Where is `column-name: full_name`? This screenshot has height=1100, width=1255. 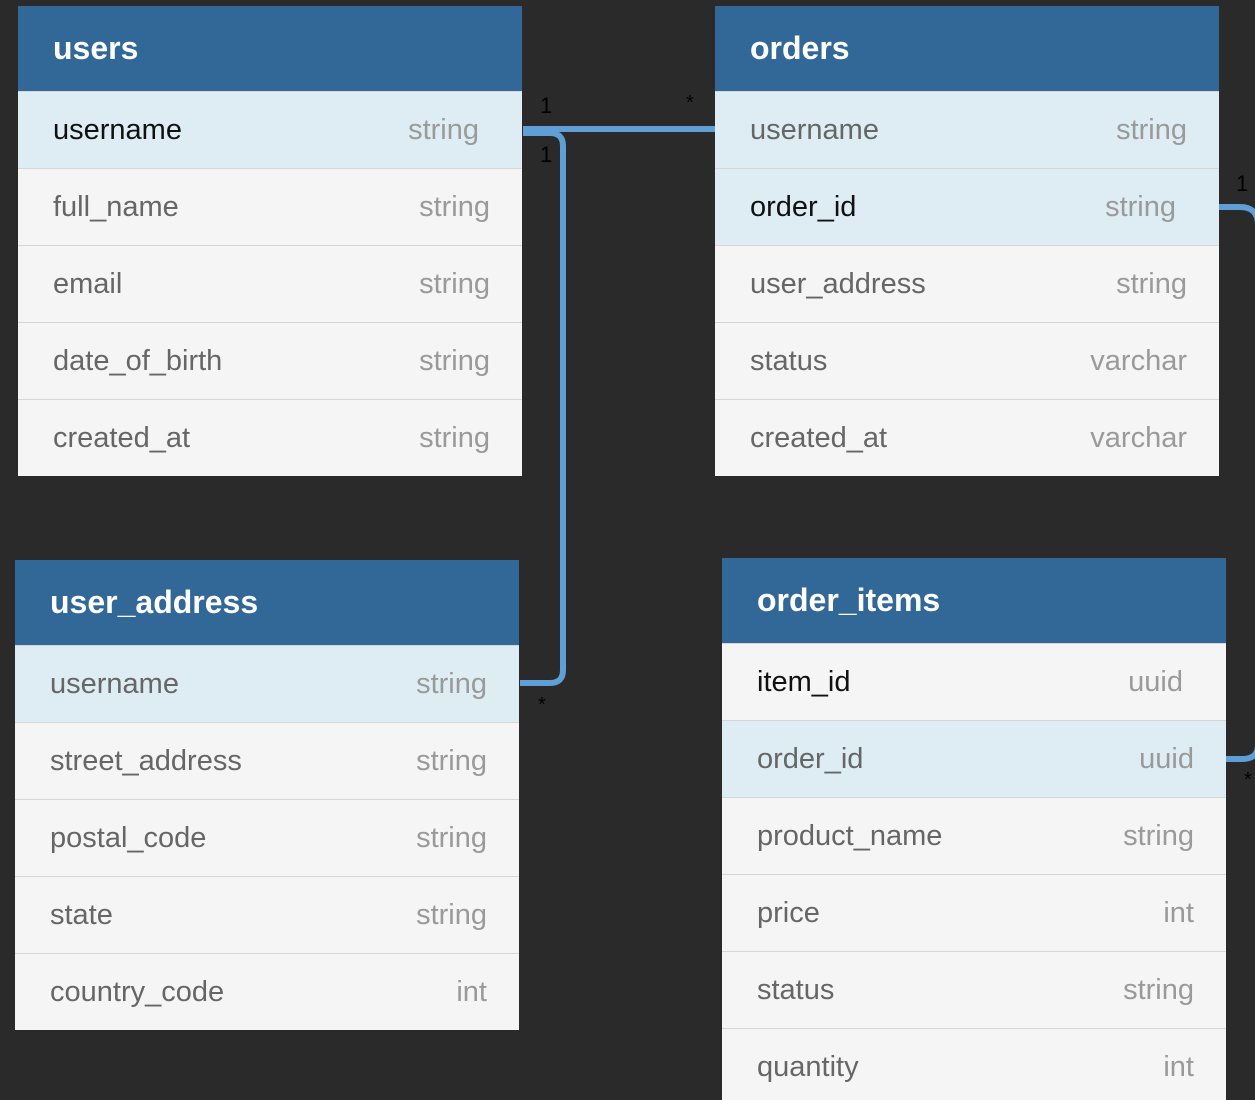
column-name: full_name is located at coordinates (116, 207).